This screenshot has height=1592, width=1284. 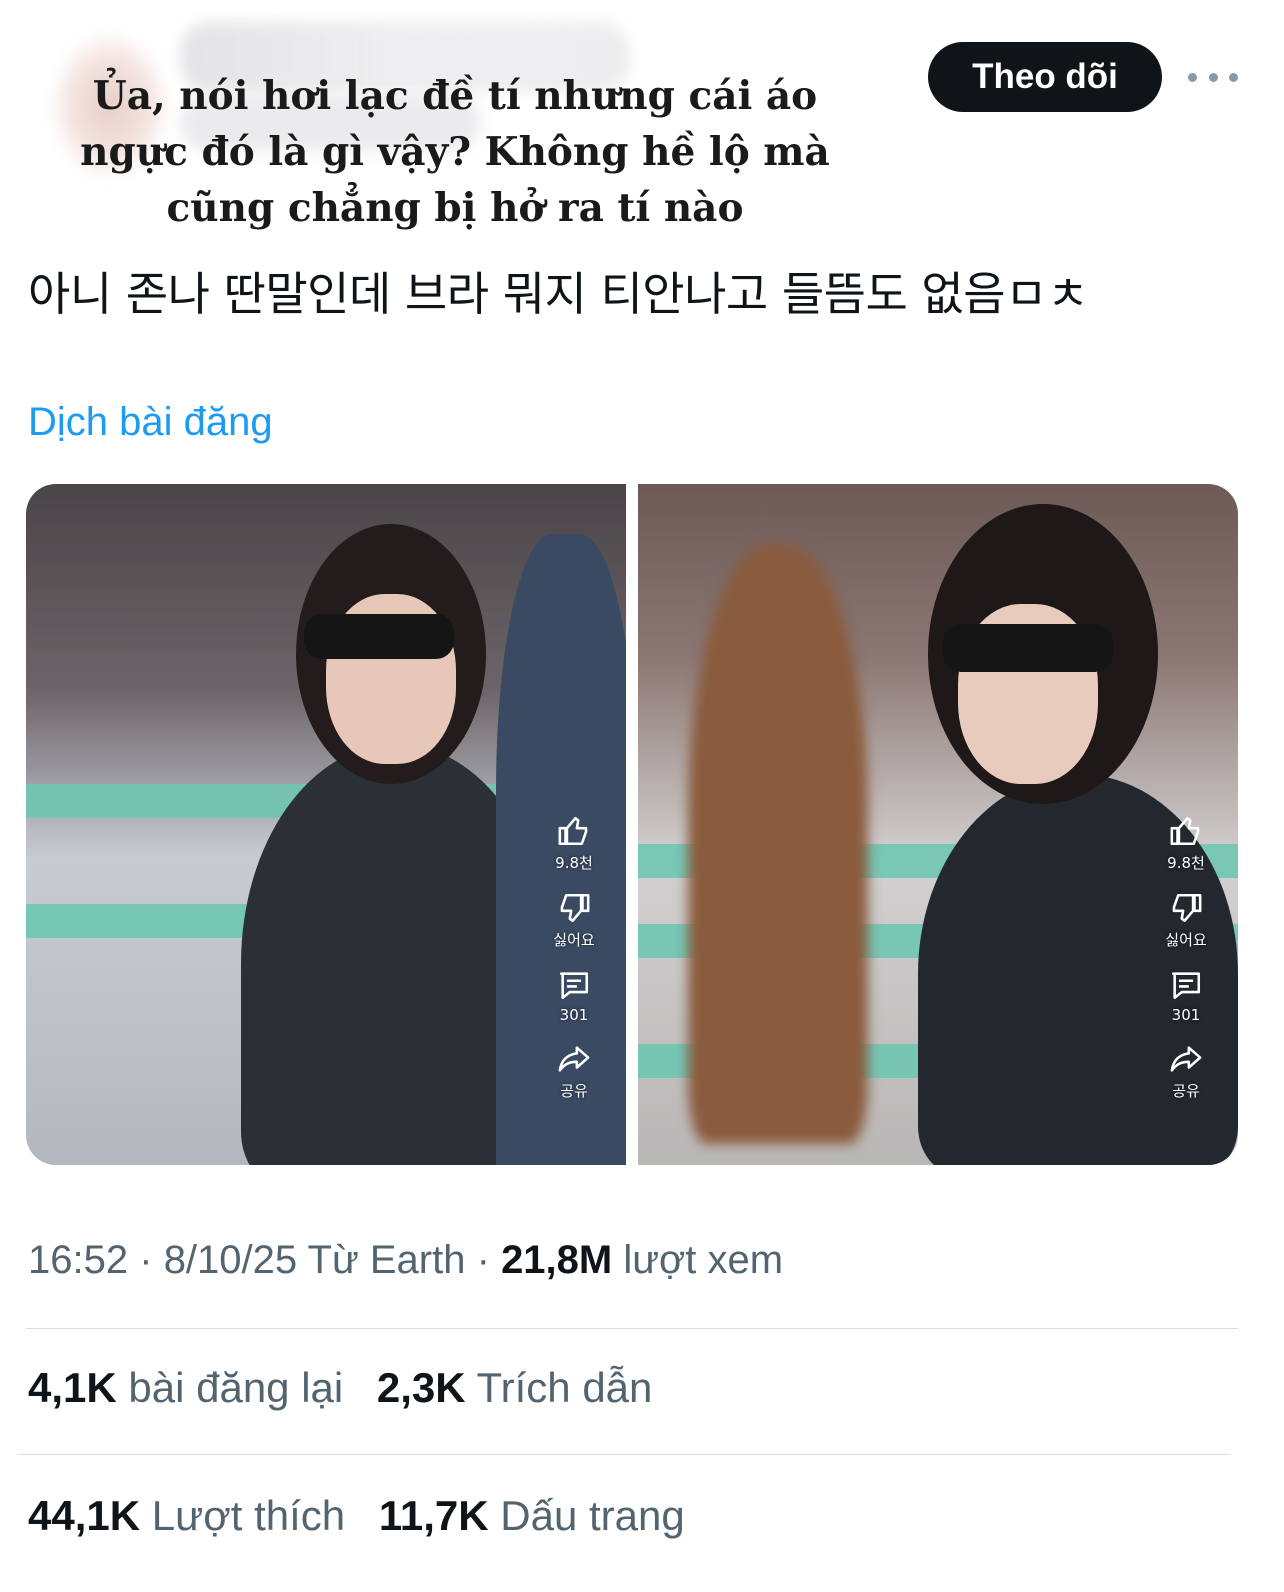 What do you see at coordinates (1213, 77) in the screenshot?
I see `more-horizontal-icon` at bounding box center [1213, 77].